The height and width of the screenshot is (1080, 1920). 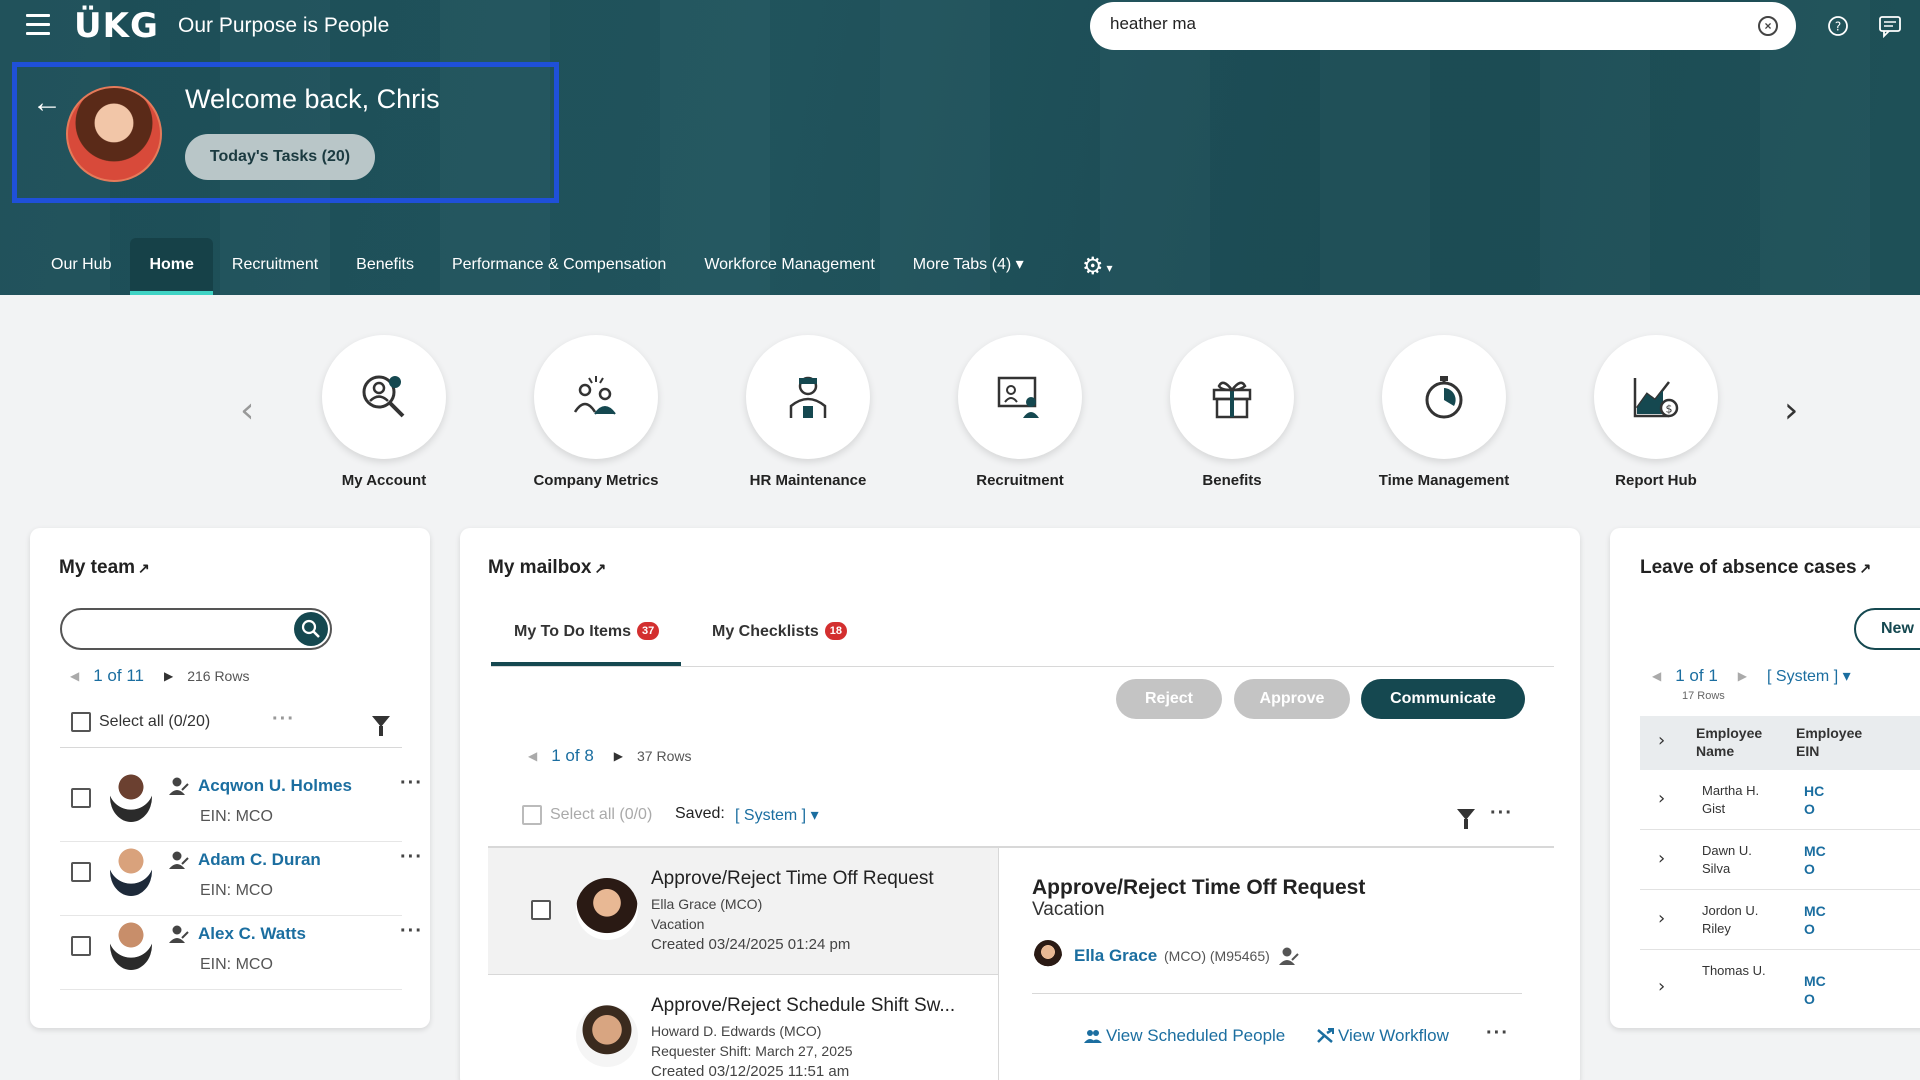 What do you see at coordinates (1755, 568) in the screenshot?
I see `leave-title: Leave of absence cases↗` at bounding box center [1755, 568].